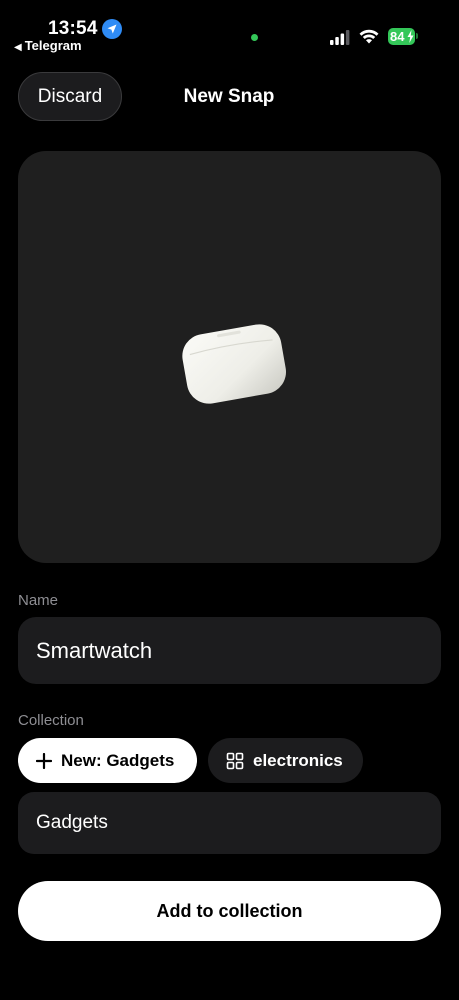 The height and width of the screenshot is (1000, 459). I want to click on battery-indicator: 84, so click(401, 36).